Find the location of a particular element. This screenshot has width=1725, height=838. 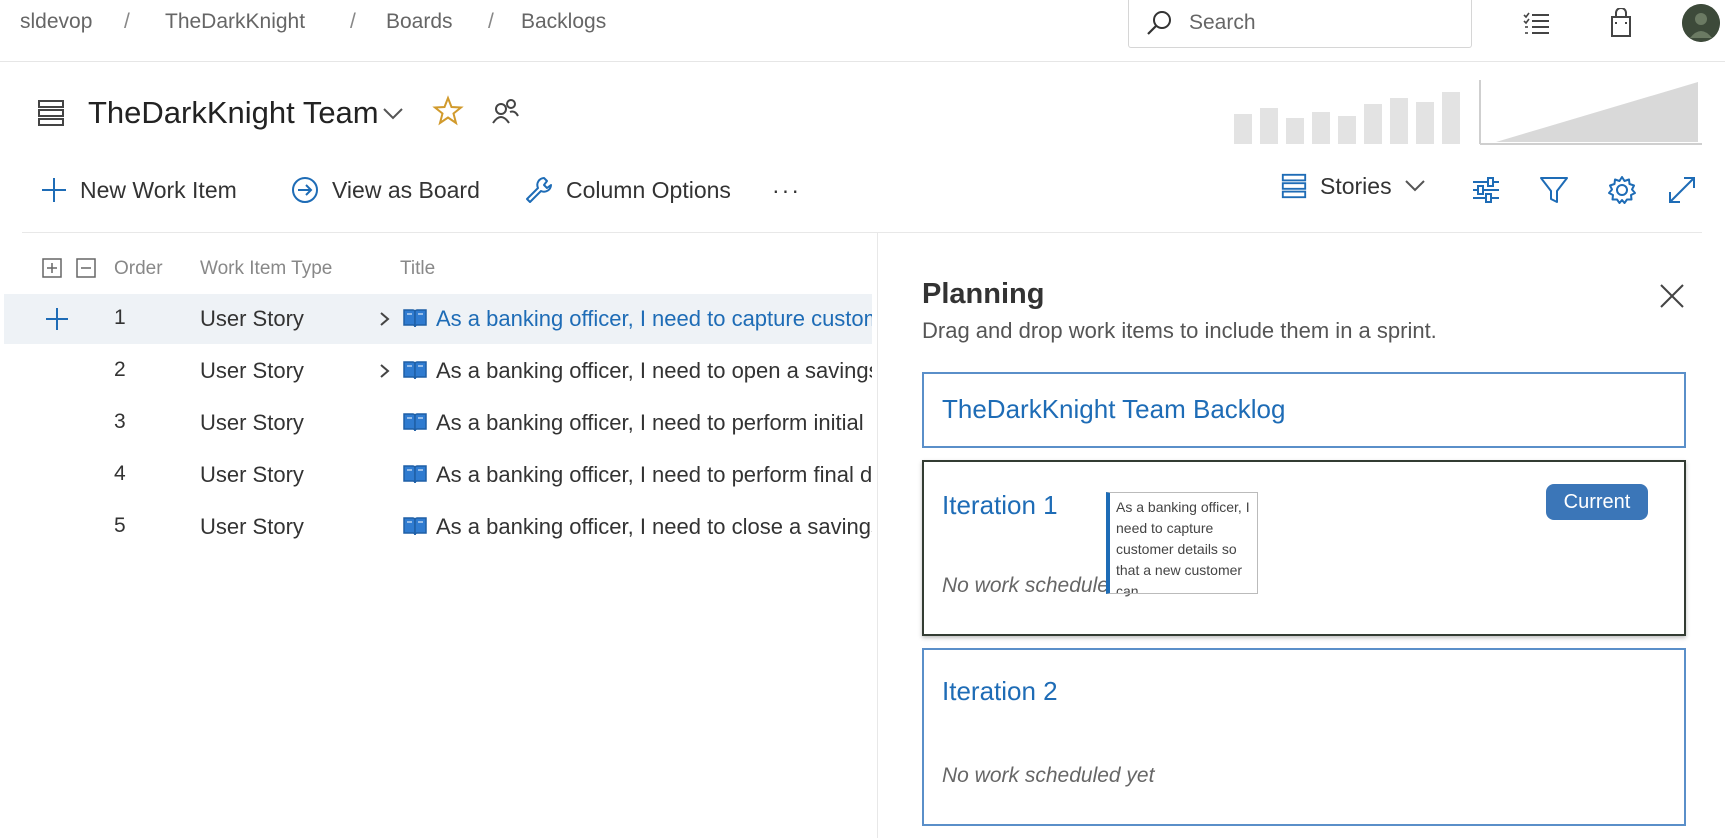

new-work-item-button: New Work Item is located at coordinates (138, 190).